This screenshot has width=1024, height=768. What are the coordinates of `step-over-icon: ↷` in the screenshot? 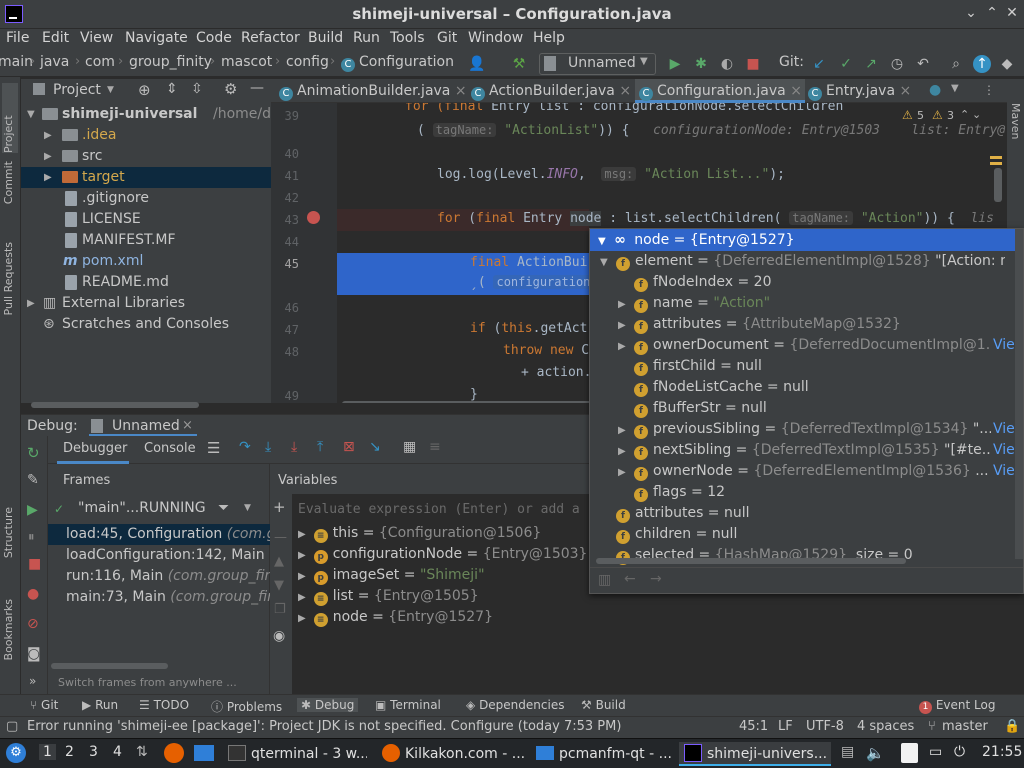 It's located at (245, 447).